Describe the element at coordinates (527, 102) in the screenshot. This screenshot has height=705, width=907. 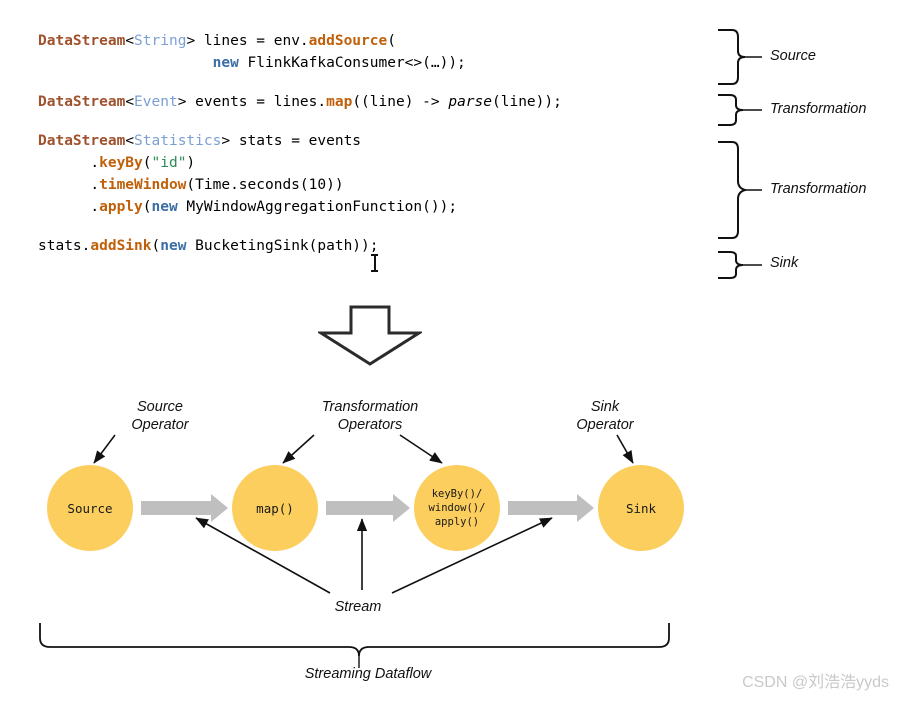
I see `code-token: (line));` at that location.